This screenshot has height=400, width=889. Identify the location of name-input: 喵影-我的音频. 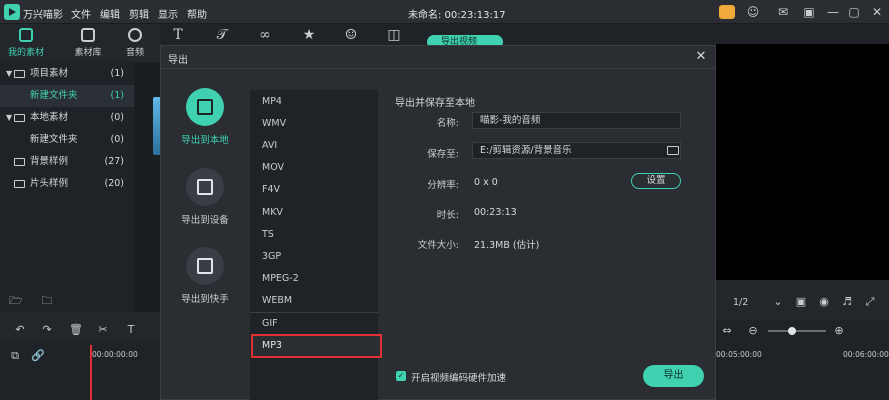
(576, 120).